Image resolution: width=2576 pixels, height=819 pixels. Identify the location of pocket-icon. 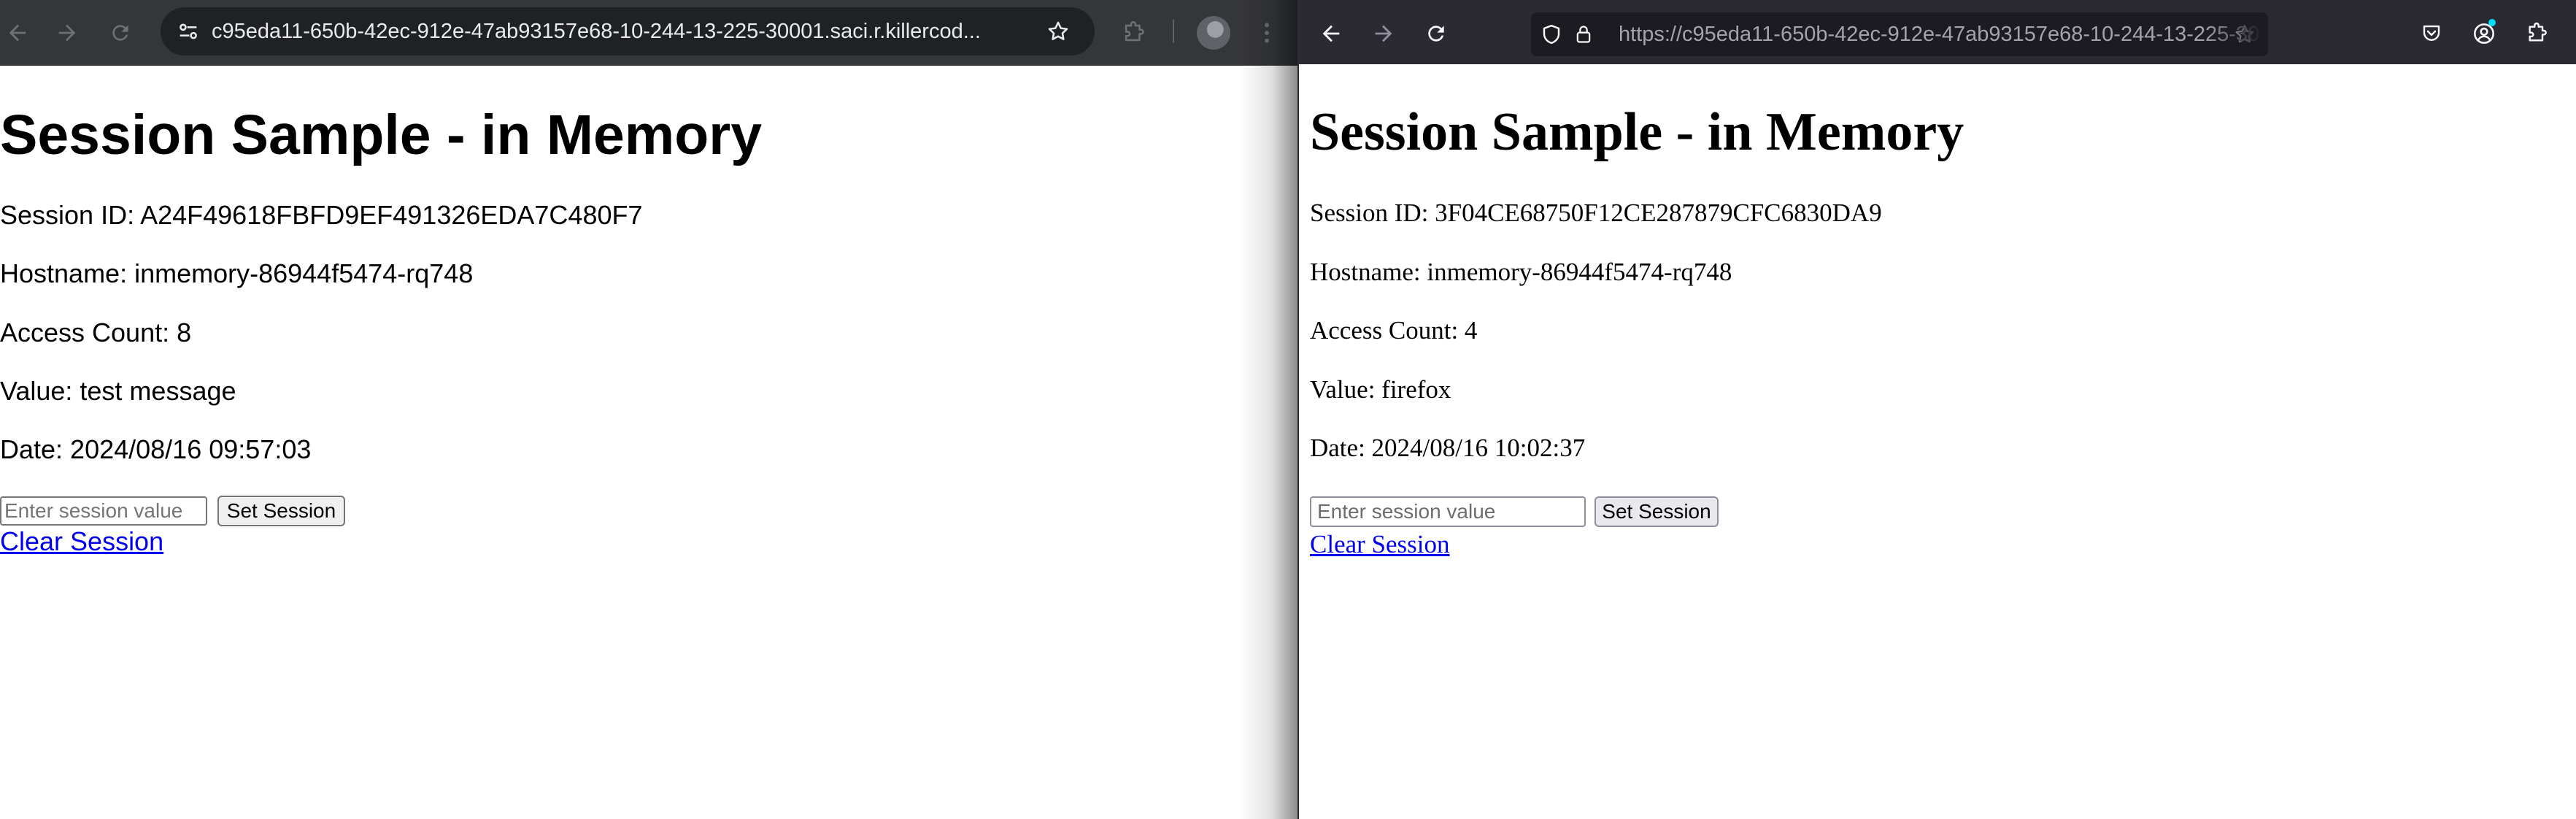
(2431, 34).